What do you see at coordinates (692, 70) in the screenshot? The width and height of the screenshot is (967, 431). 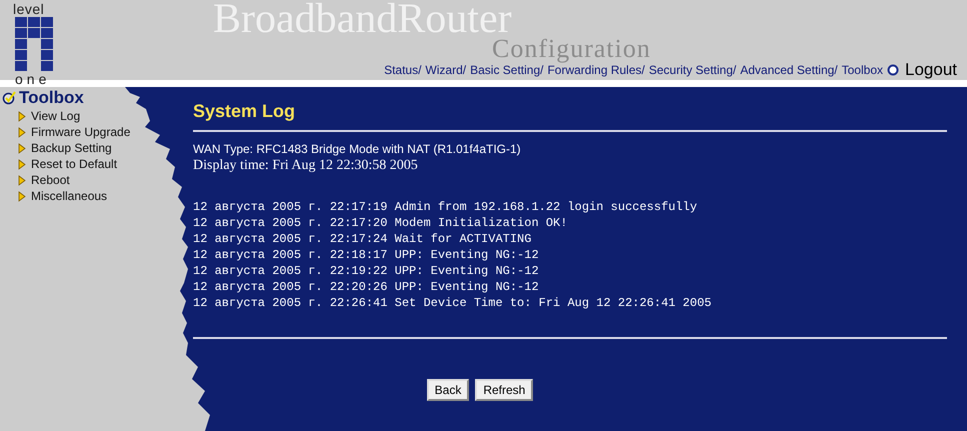 I see `nav-link: Security Setting/` at bounding box center [692, 70].